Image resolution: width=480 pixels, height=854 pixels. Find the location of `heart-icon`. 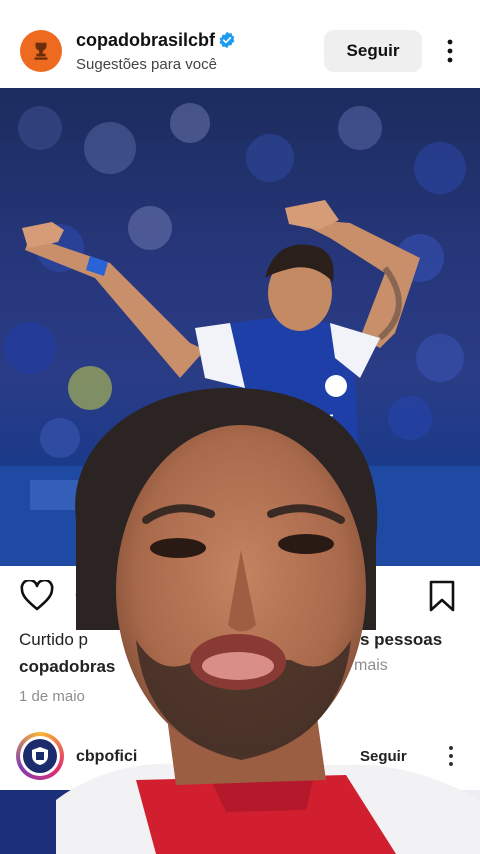

heart-icon is located at coordinates (37, 596).